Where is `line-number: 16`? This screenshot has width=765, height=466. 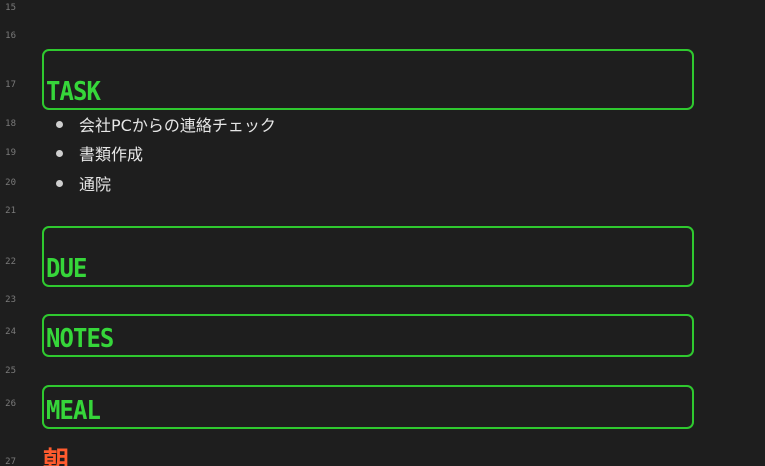
line-number: 16 is located at coordinates (10, 36).